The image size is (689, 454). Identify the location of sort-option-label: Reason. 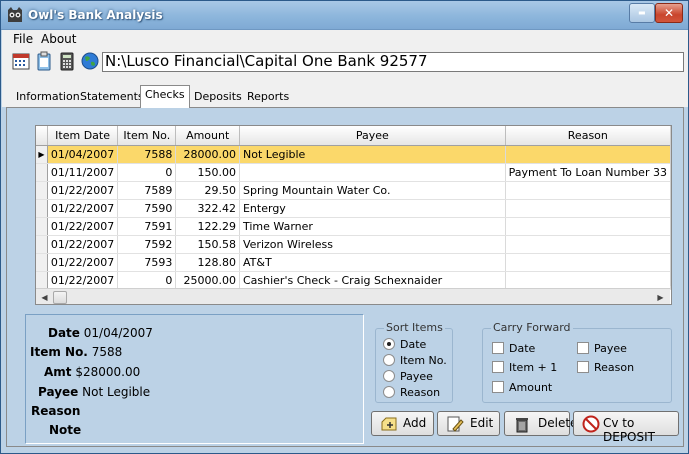
(420, 392).